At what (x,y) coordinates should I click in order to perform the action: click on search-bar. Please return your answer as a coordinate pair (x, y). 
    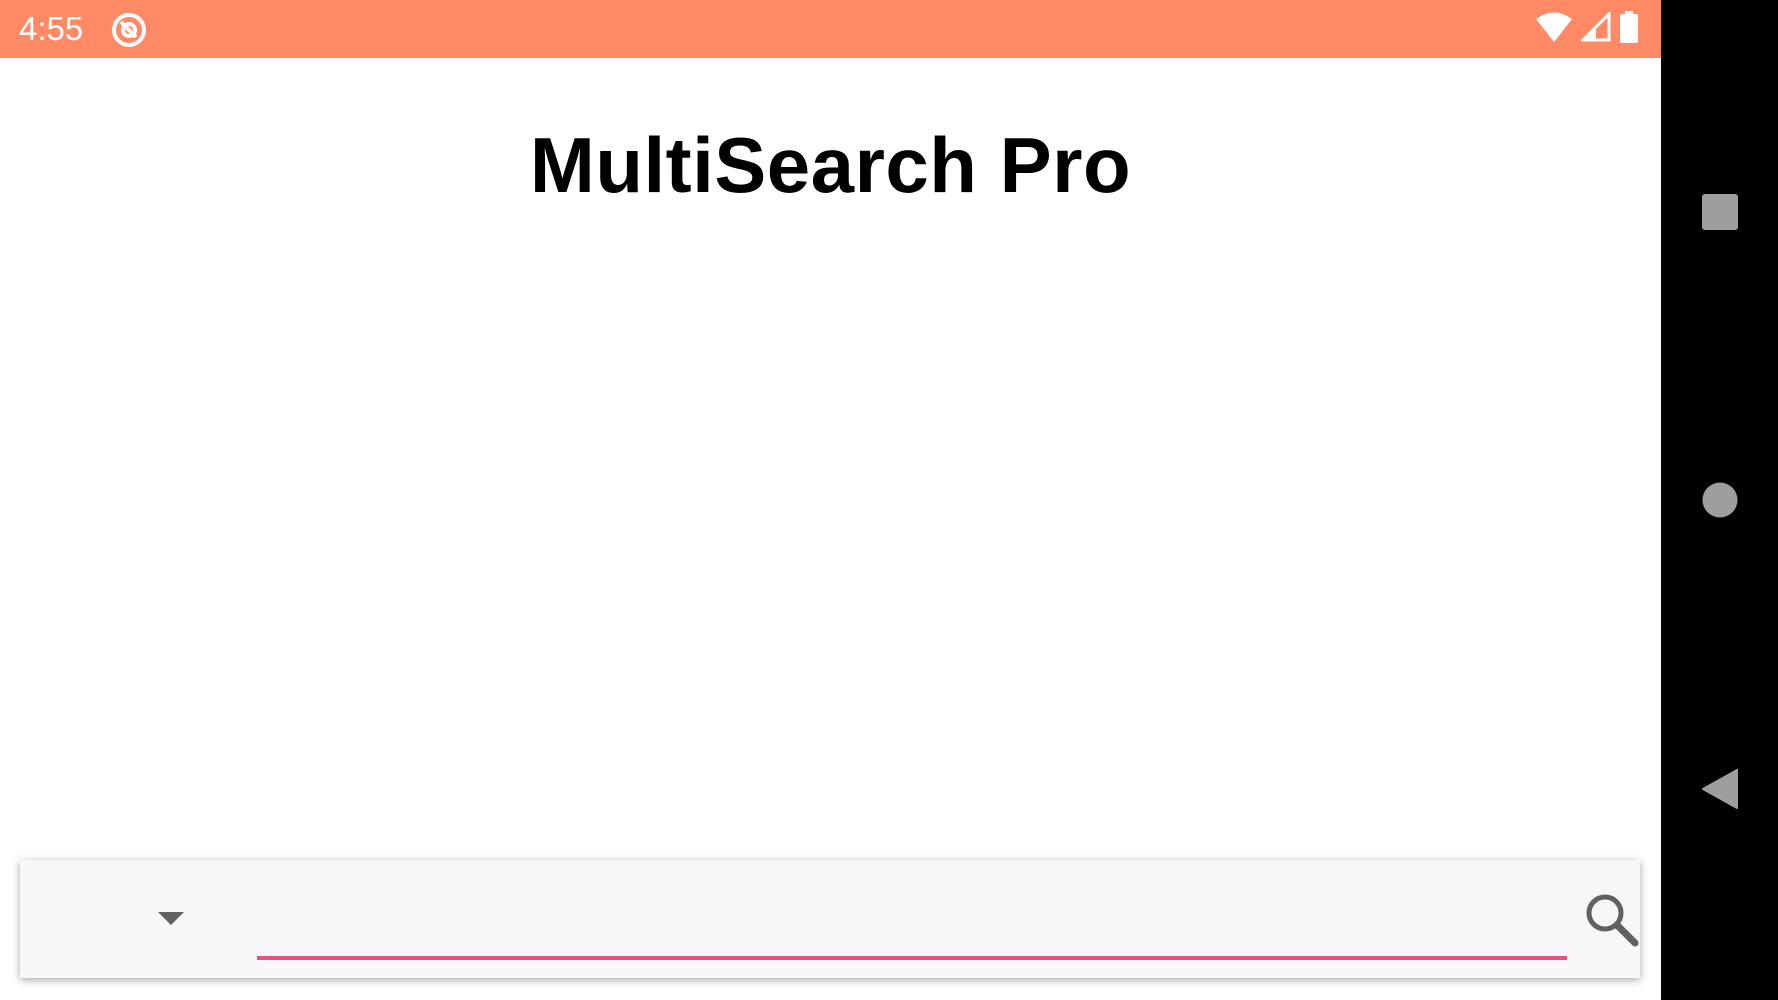
    Looking at the image, I should click on (830, 919).